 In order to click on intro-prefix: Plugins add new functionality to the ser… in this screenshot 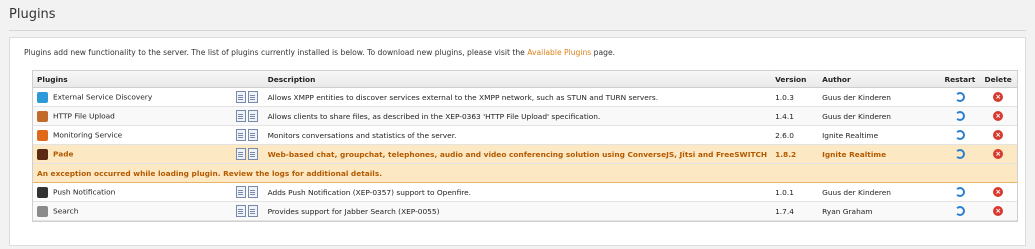, I will do `click(276, 52)`.